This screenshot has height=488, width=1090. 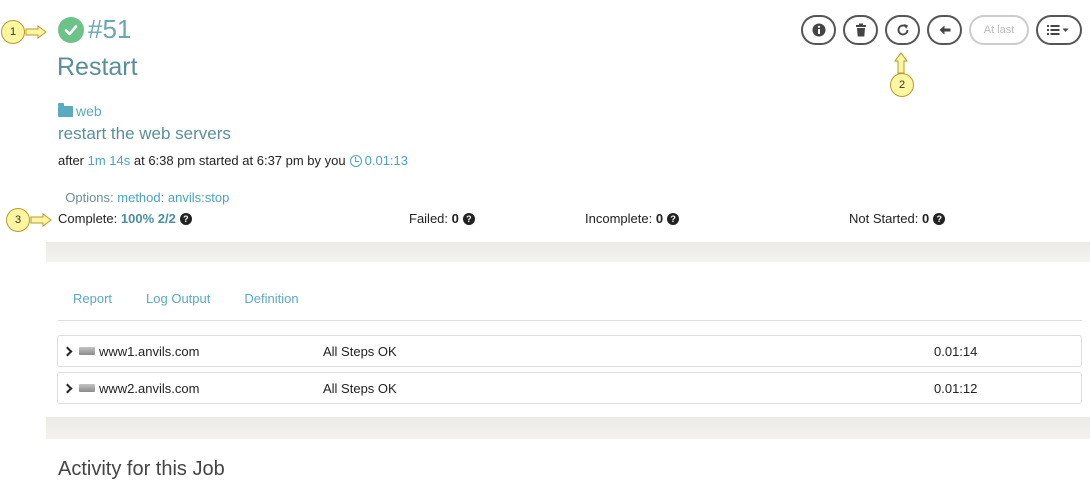 I want to click on section-band-top, so click(x=568, y=252).